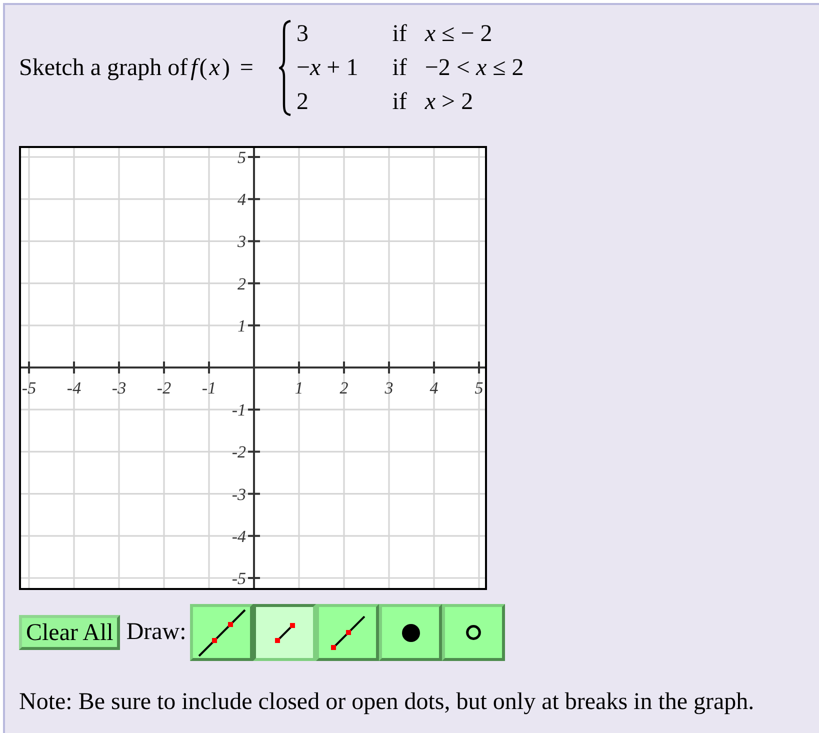 The height and width of the screenshot is (733, 819). I want to click on case-condition: −2 < x ≤ 2, so click(474, 68).